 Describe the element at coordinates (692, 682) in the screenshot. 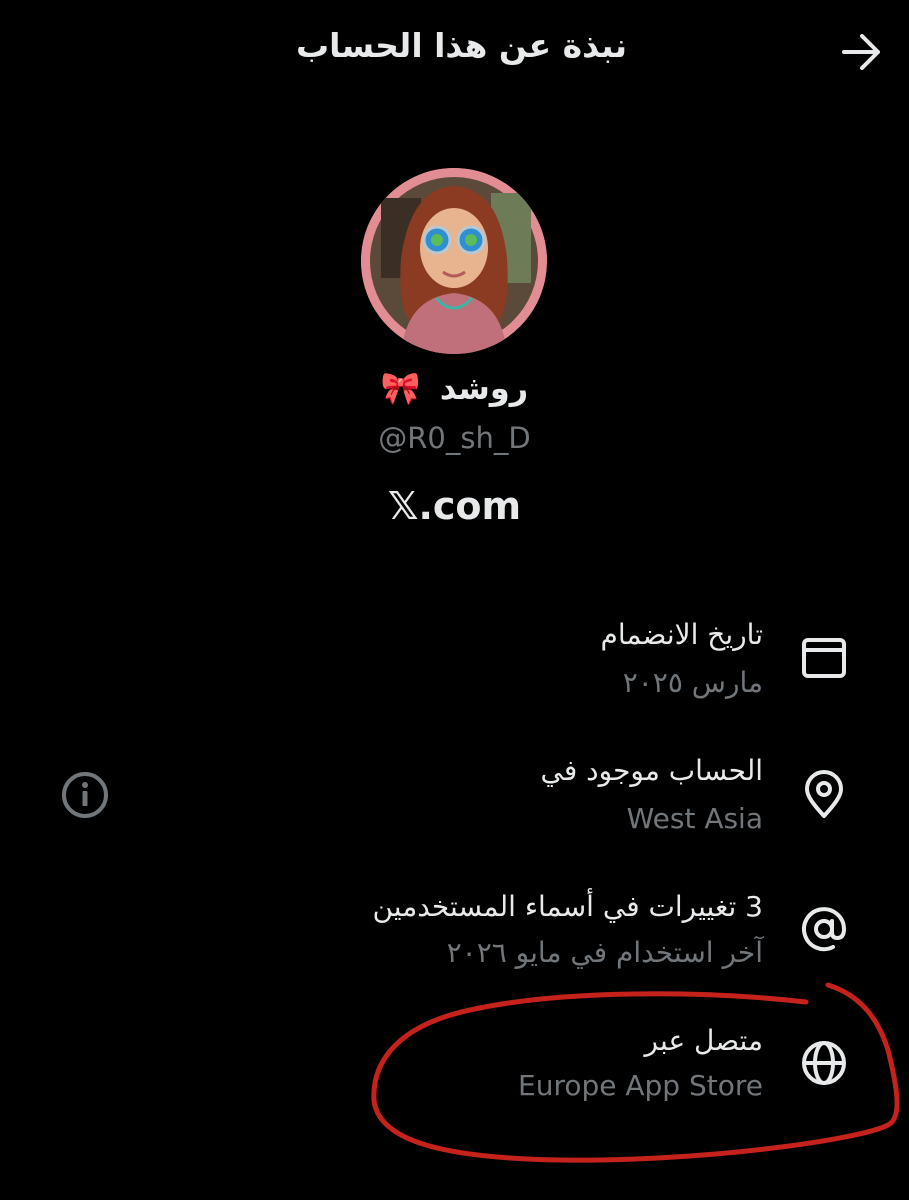

I see `row-subtitle: مارس ٢٠٢٥` at that location.